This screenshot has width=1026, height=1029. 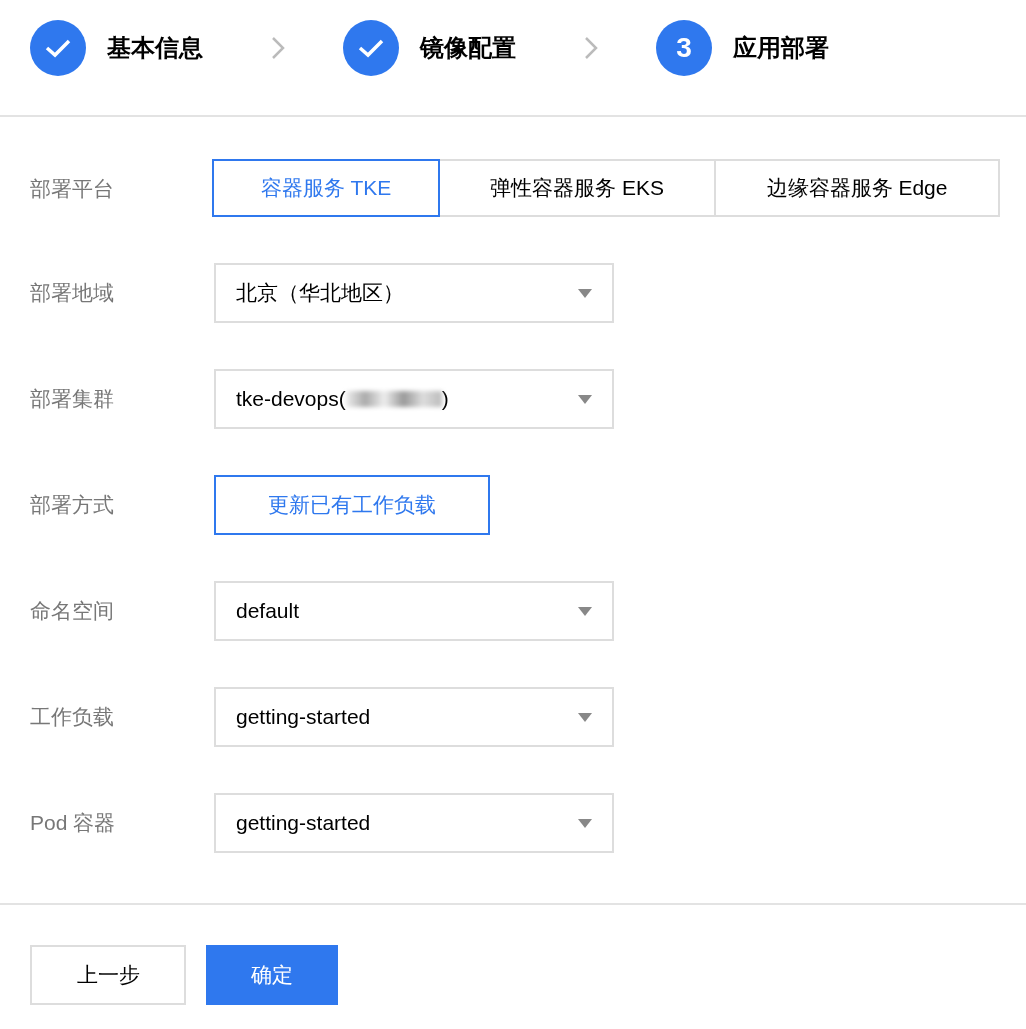 I want to click on platform-option: 弹性容器服务 EKS, so click(x=577, y=188).